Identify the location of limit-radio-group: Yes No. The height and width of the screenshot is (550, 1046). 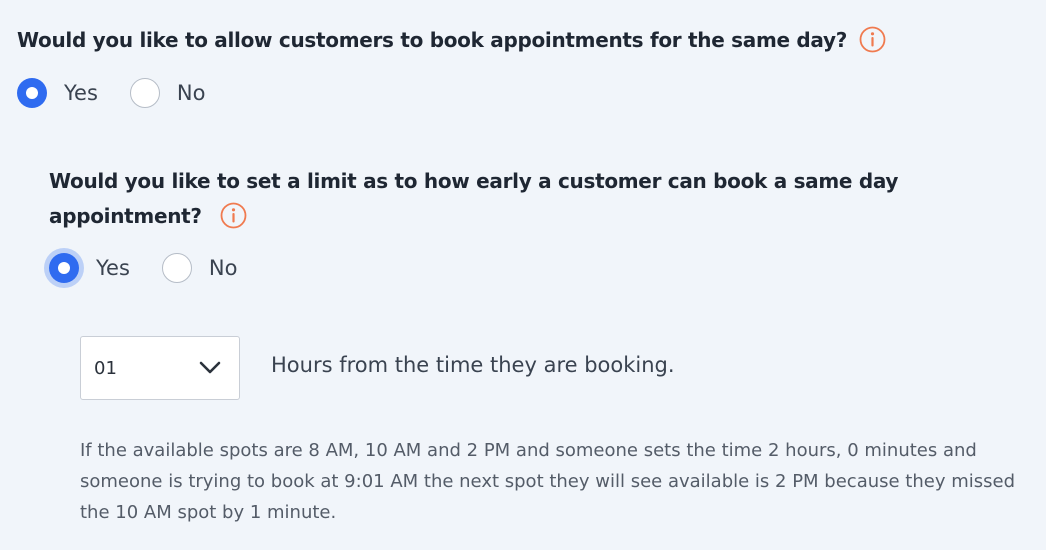
(159, 268).